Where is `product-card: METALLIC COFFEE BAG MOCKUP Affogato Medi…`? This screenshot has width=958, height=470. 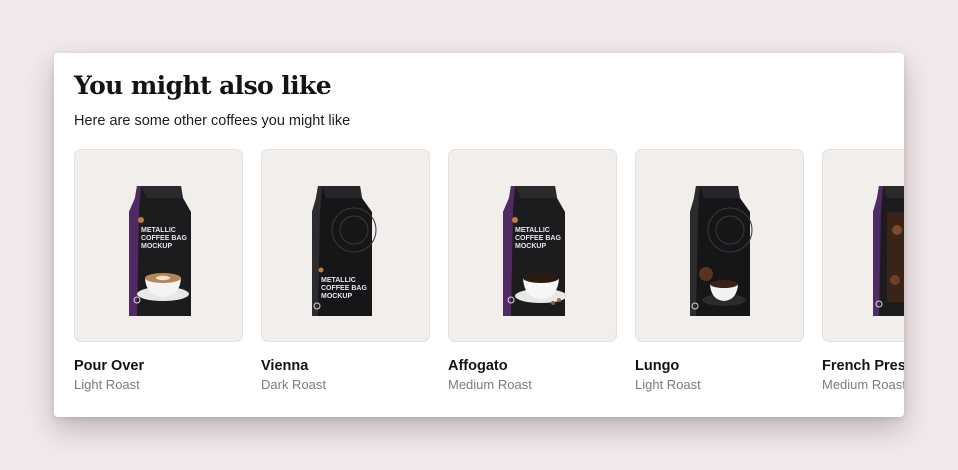
product-card: METALLIC COFFEE BAG MOCKUP Affogato Medi… is located at coordinates (532, 270).